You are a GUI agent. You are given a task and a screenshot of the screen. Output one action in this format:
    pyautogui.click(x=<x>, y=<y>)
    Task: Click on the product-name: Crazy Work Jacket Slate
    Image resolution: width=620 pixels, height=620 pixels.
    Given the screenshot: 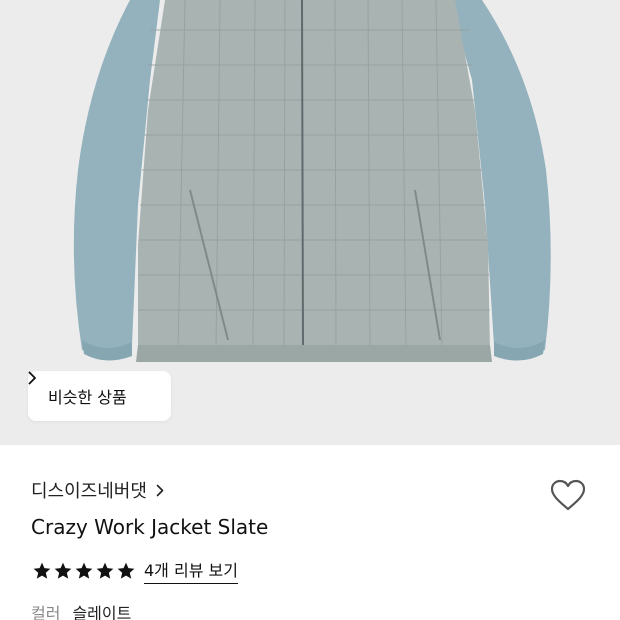 What is the action you would take?
    pyautogui.click(x=150, y=527)
    